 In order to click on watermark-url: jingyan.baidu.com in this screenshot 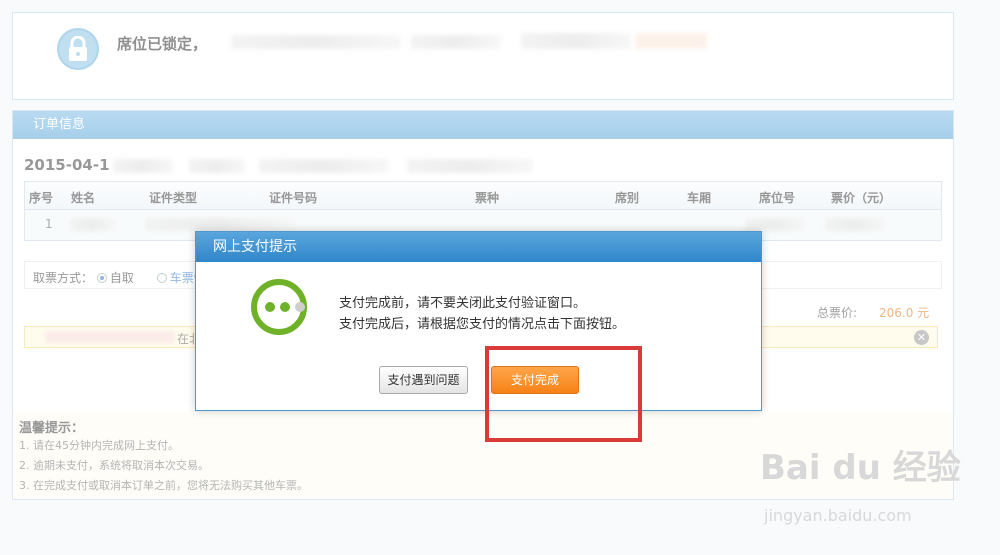, I will do `click(838, 515)`.